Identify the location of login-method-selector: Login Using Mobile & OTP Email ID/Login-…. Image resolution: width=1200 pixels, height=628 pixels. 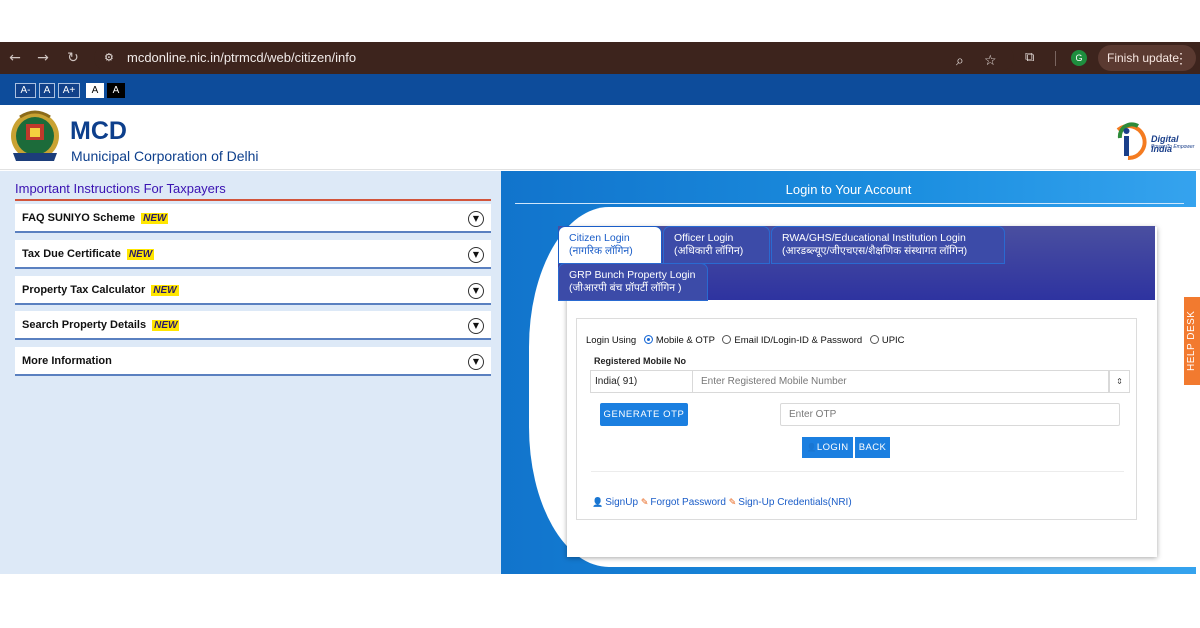
(745, 340).